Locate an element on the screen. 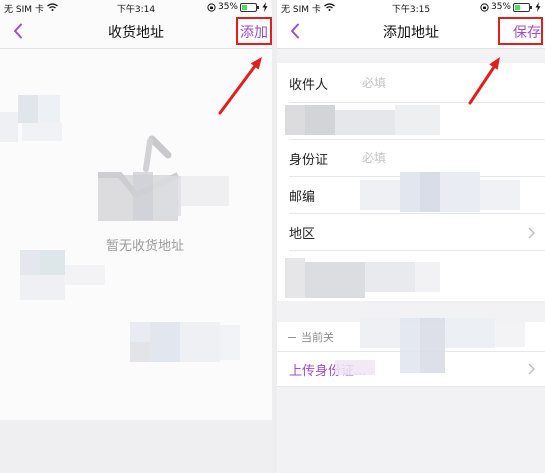  id-card-label: 身份证 is located at coordinates (309, 160).